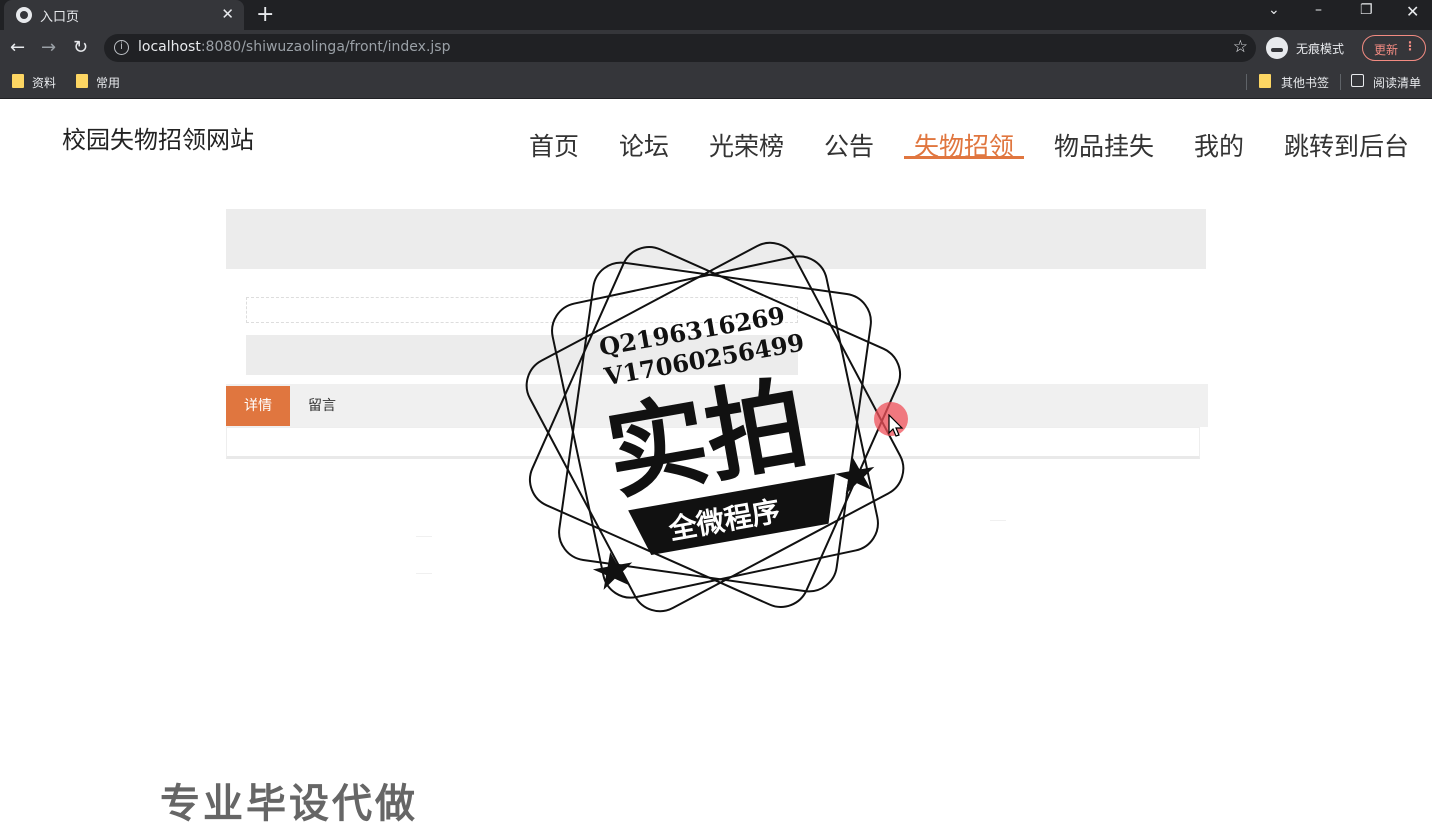 Image resolution: width=1432 pixels, height=829 pixels. What do you see at coordinates (1318, 10) in the screenshot?
I see `minimize-icon: –` at bounding box center [1318, 10].